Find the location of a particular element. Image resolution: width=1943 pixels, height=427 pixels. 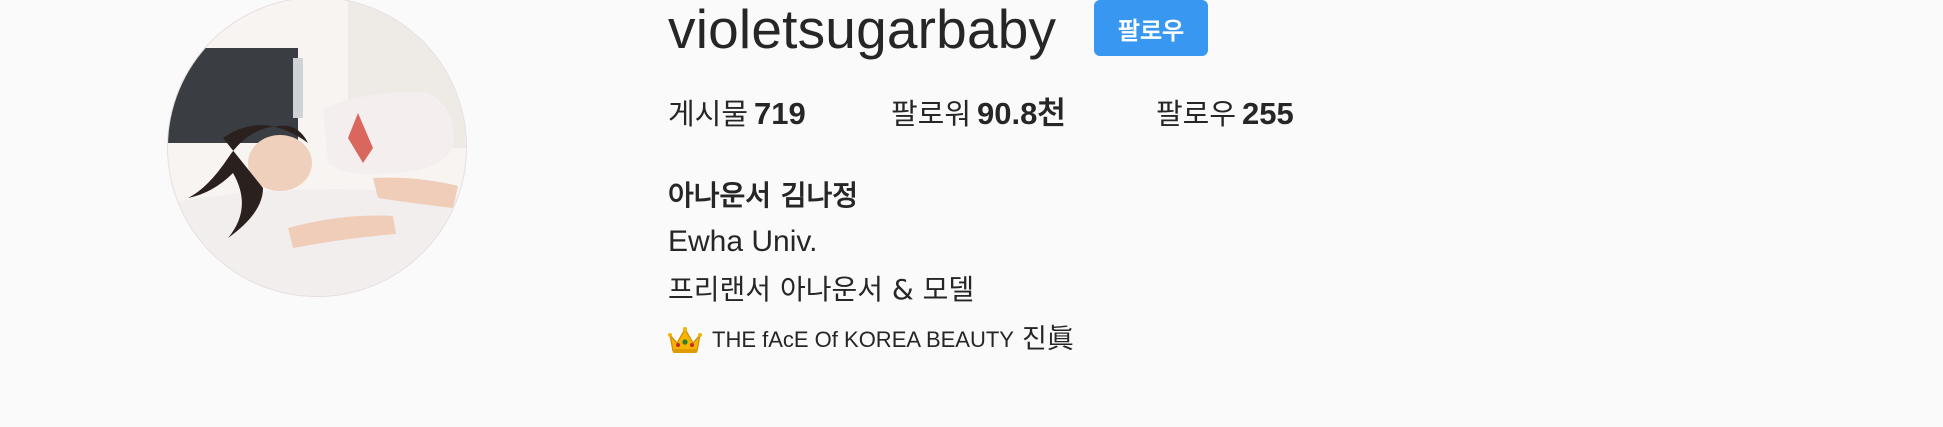

stat-following-label: 팔로우 is located at coordinates (1196, 114).